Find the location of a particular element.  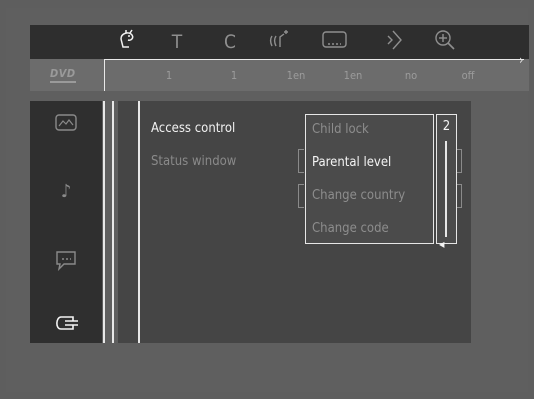

features-icon-svg is located at coordinates (67, 323).